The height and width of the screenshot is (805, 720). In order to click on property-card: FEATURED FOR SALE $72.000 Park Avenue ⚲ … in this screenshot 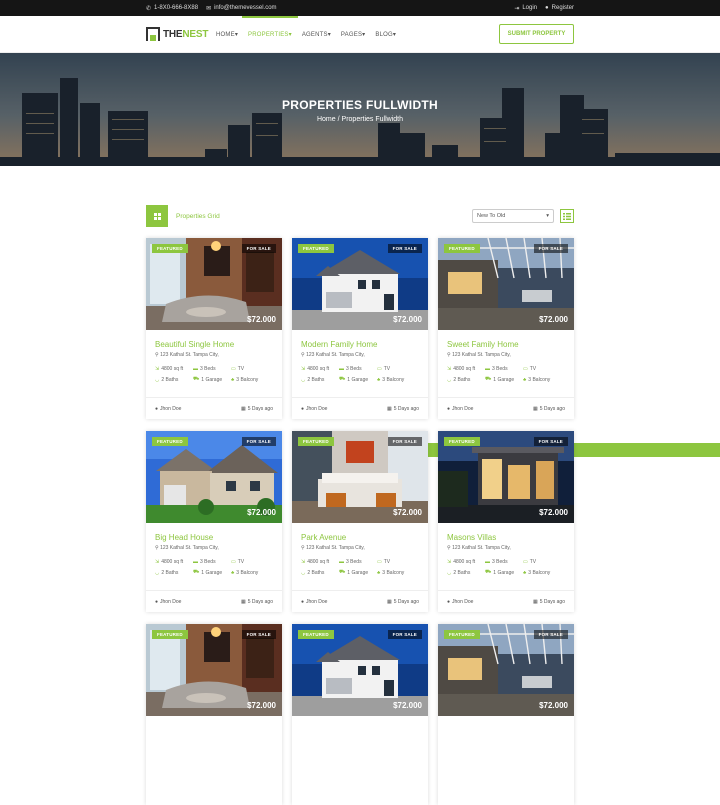, I will do `click(360, 521)`.